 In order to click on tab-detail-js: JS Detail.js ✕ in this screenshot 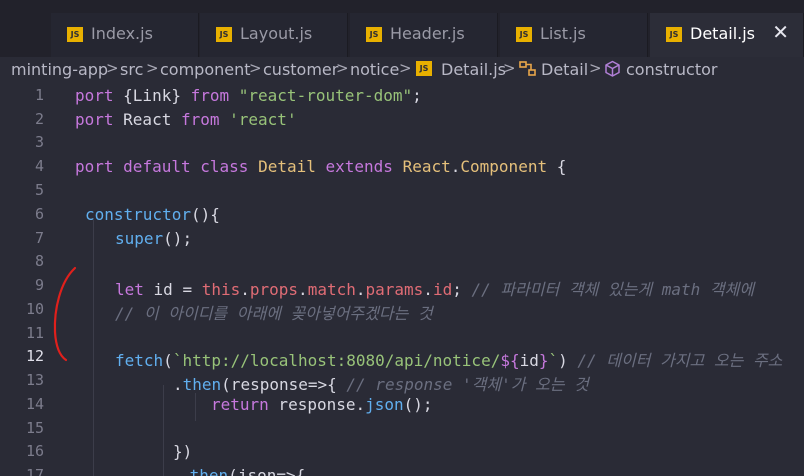, I will do `click(727, 35)`.